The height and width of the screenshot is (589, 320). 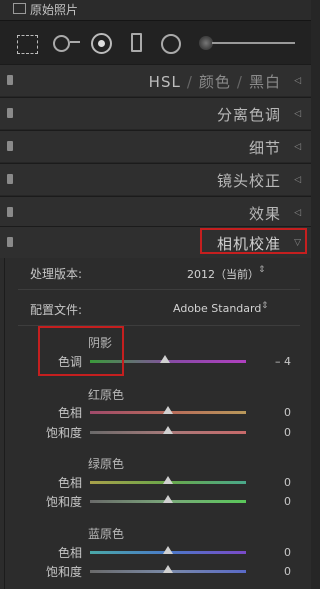 What do you see at coordinates (155, 212) in the screenshot?
I see `panel-effects: 效果 ◁` at bounding box center [155, 212].